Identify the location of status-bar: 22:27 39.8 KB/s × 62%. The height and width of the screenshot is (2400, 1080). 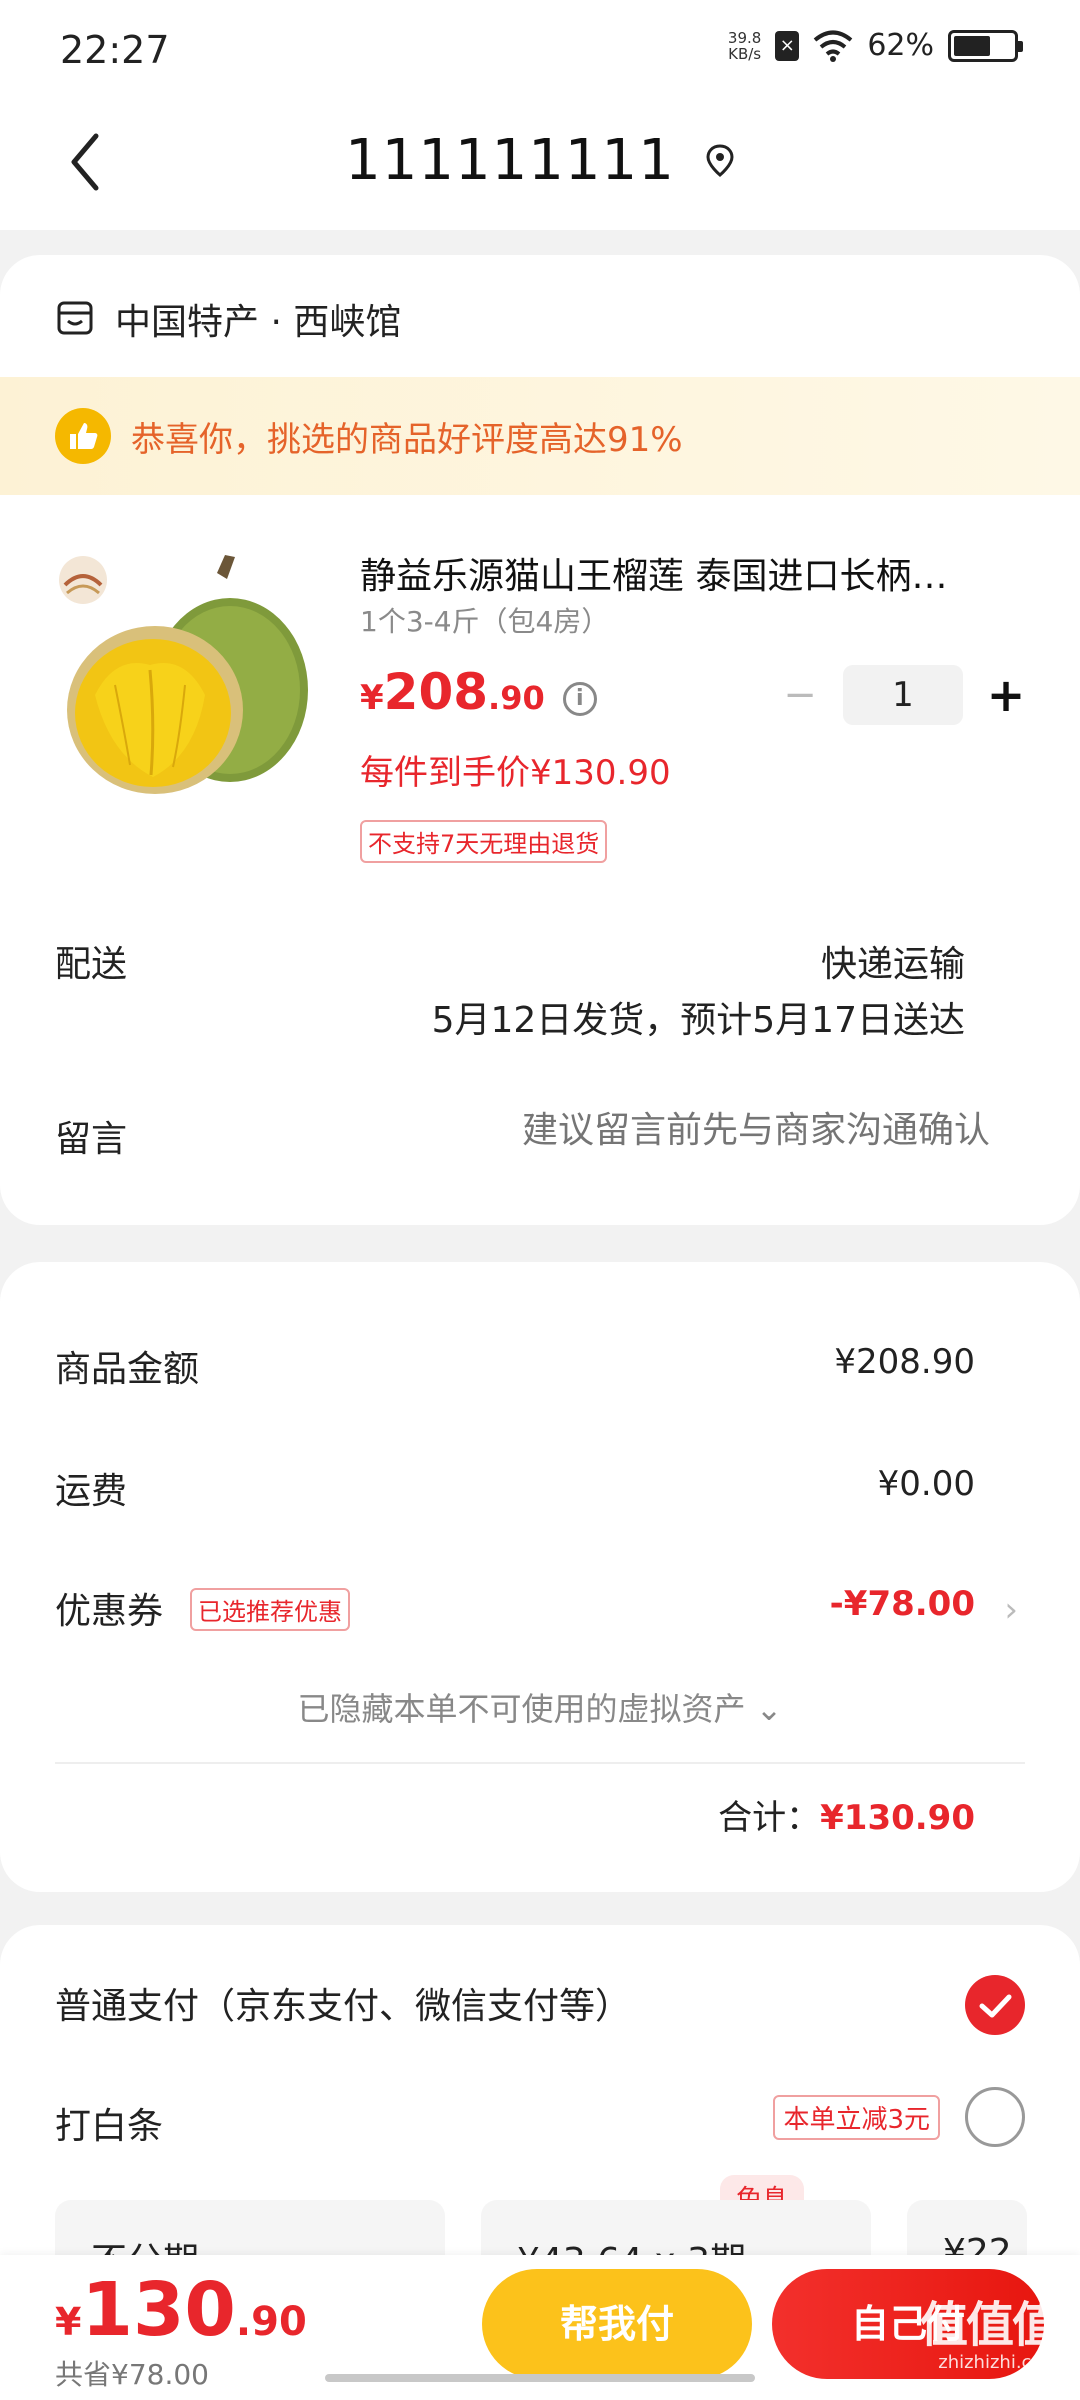
(540, 50).